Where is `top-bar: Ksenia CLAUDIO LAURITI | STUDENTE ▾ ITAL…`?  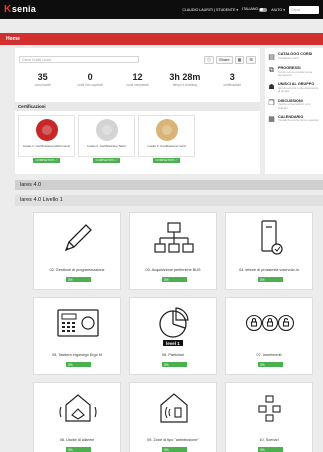
top-bar: Ksenia CLAUDIO LAURITI | STUDENTE ▾ ITAL… is located at coordinates (161, 9).